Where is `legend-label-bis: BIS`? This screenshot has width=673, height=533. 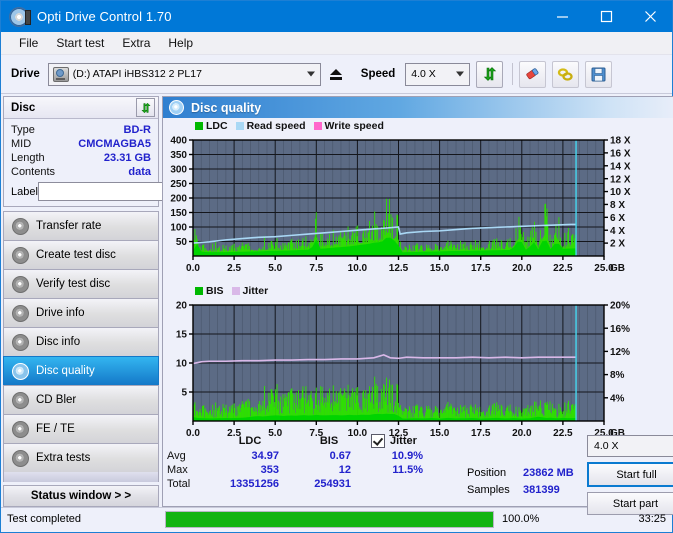 legend-label-bis: BIS is located at coordinates (215, 291).